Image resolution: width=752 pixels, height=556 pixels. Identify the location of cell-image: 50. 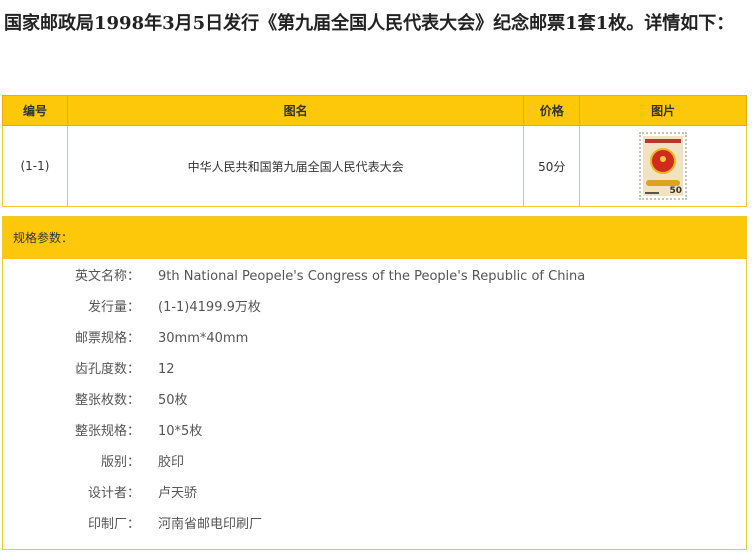
(663, 166).